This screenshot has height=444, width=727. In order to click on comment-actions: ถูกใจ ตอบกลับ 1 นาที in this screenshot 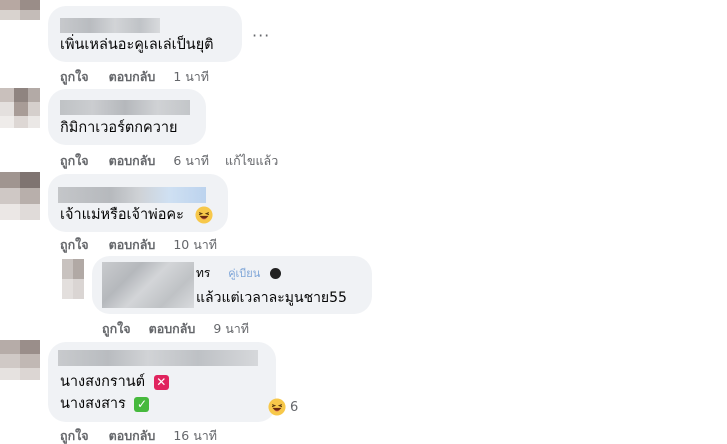, I will do `click(134, 77)`.